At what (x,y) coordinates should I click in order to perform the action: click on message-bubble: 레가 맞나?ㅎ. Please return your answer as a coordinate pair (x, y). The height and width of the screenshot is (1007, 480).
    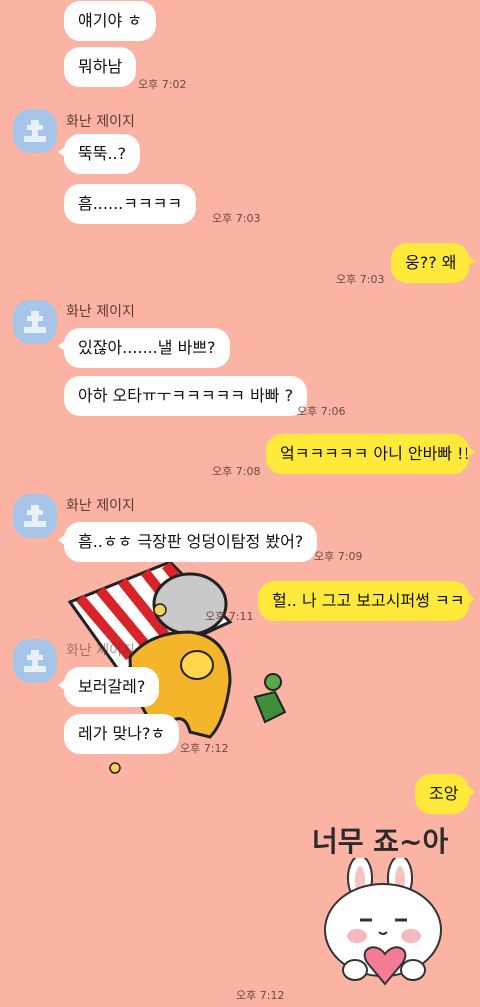
    Looking at the image, I should click on (122, 734).